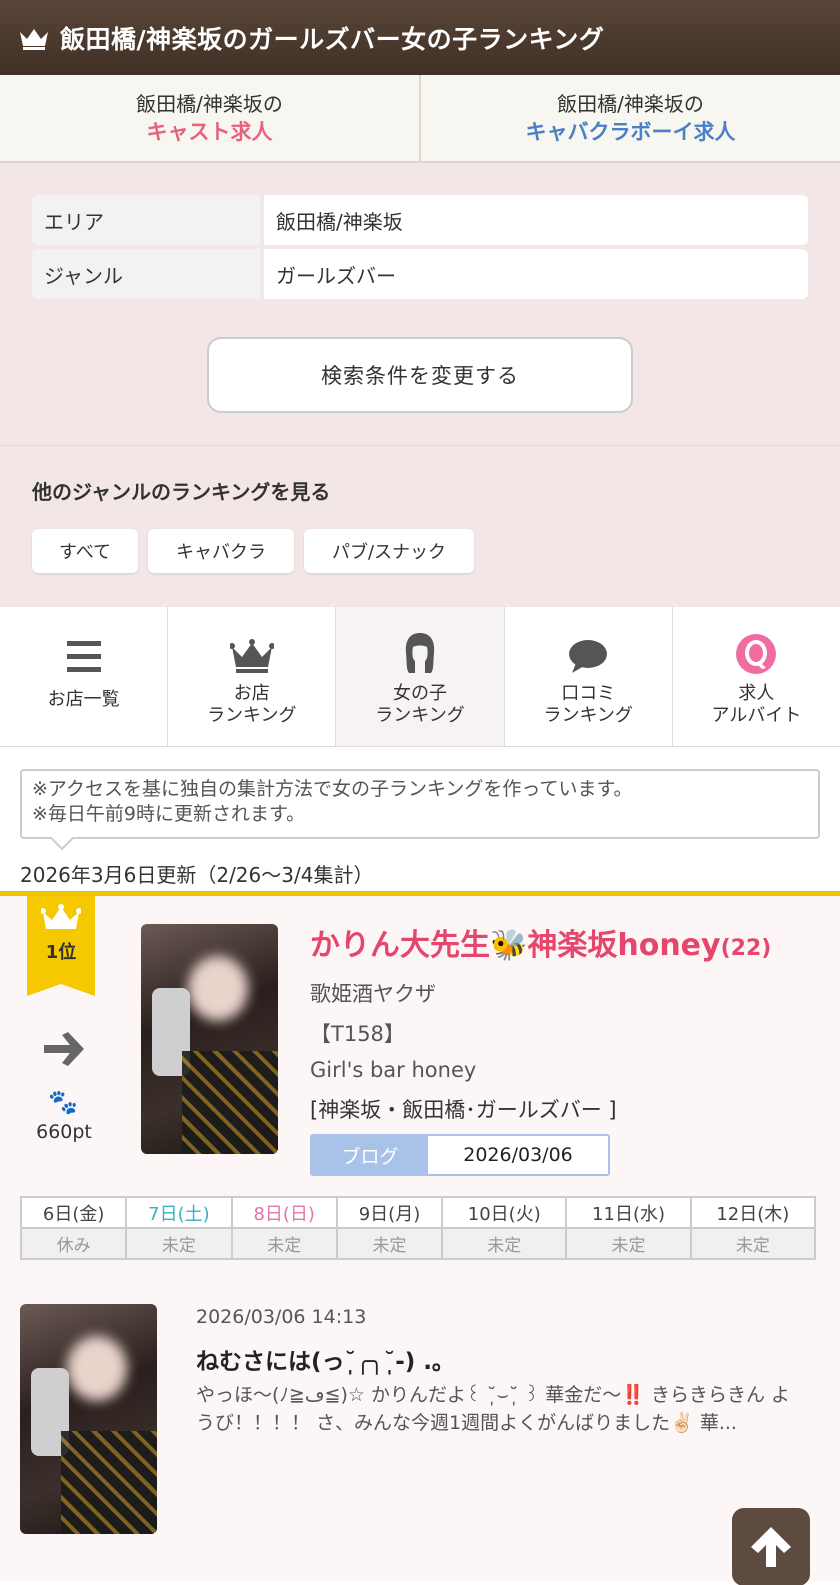 The width and height of the screenshot is (840, 1585). Describe the element at coordinates (83, 699) in the screenshot. I see `tab-shop-list-label: お店一覧` at that location.